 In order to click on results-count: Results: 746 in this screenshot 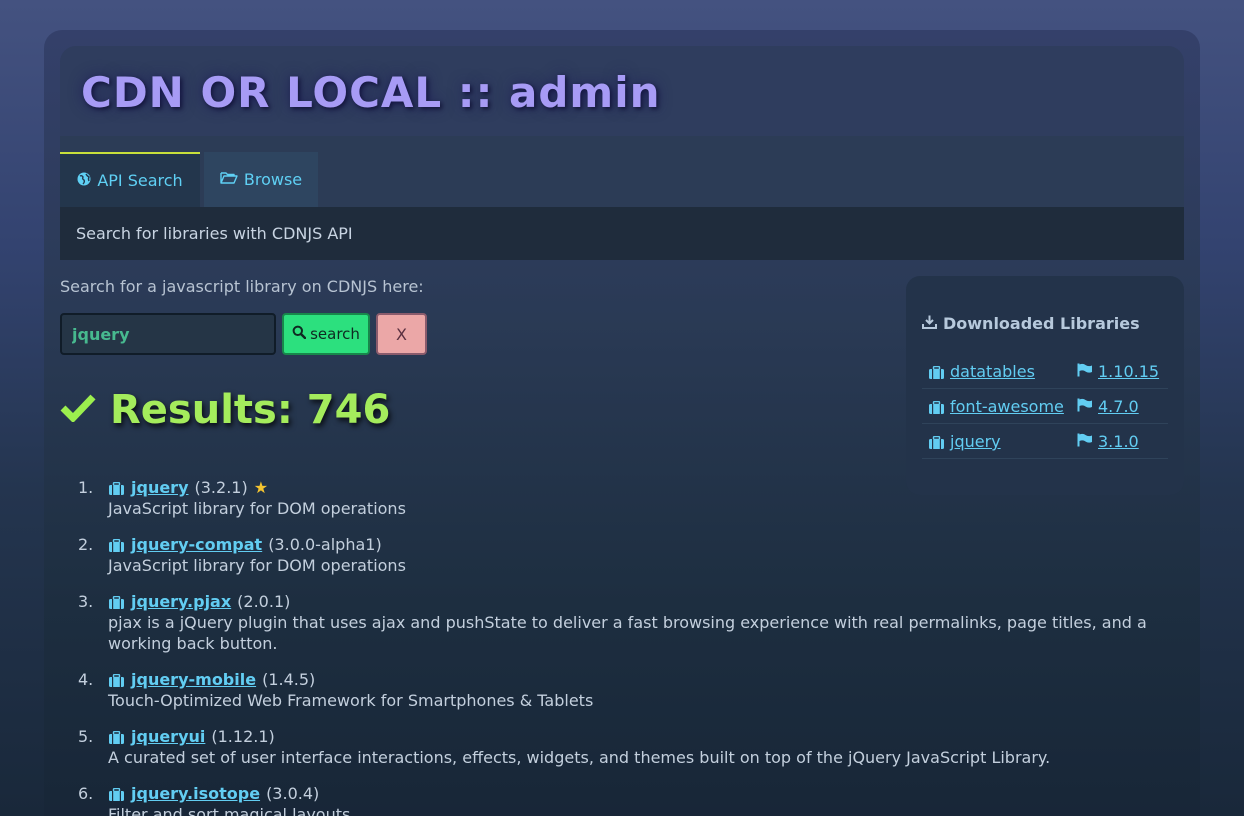, I will do `click(250, 410)`.